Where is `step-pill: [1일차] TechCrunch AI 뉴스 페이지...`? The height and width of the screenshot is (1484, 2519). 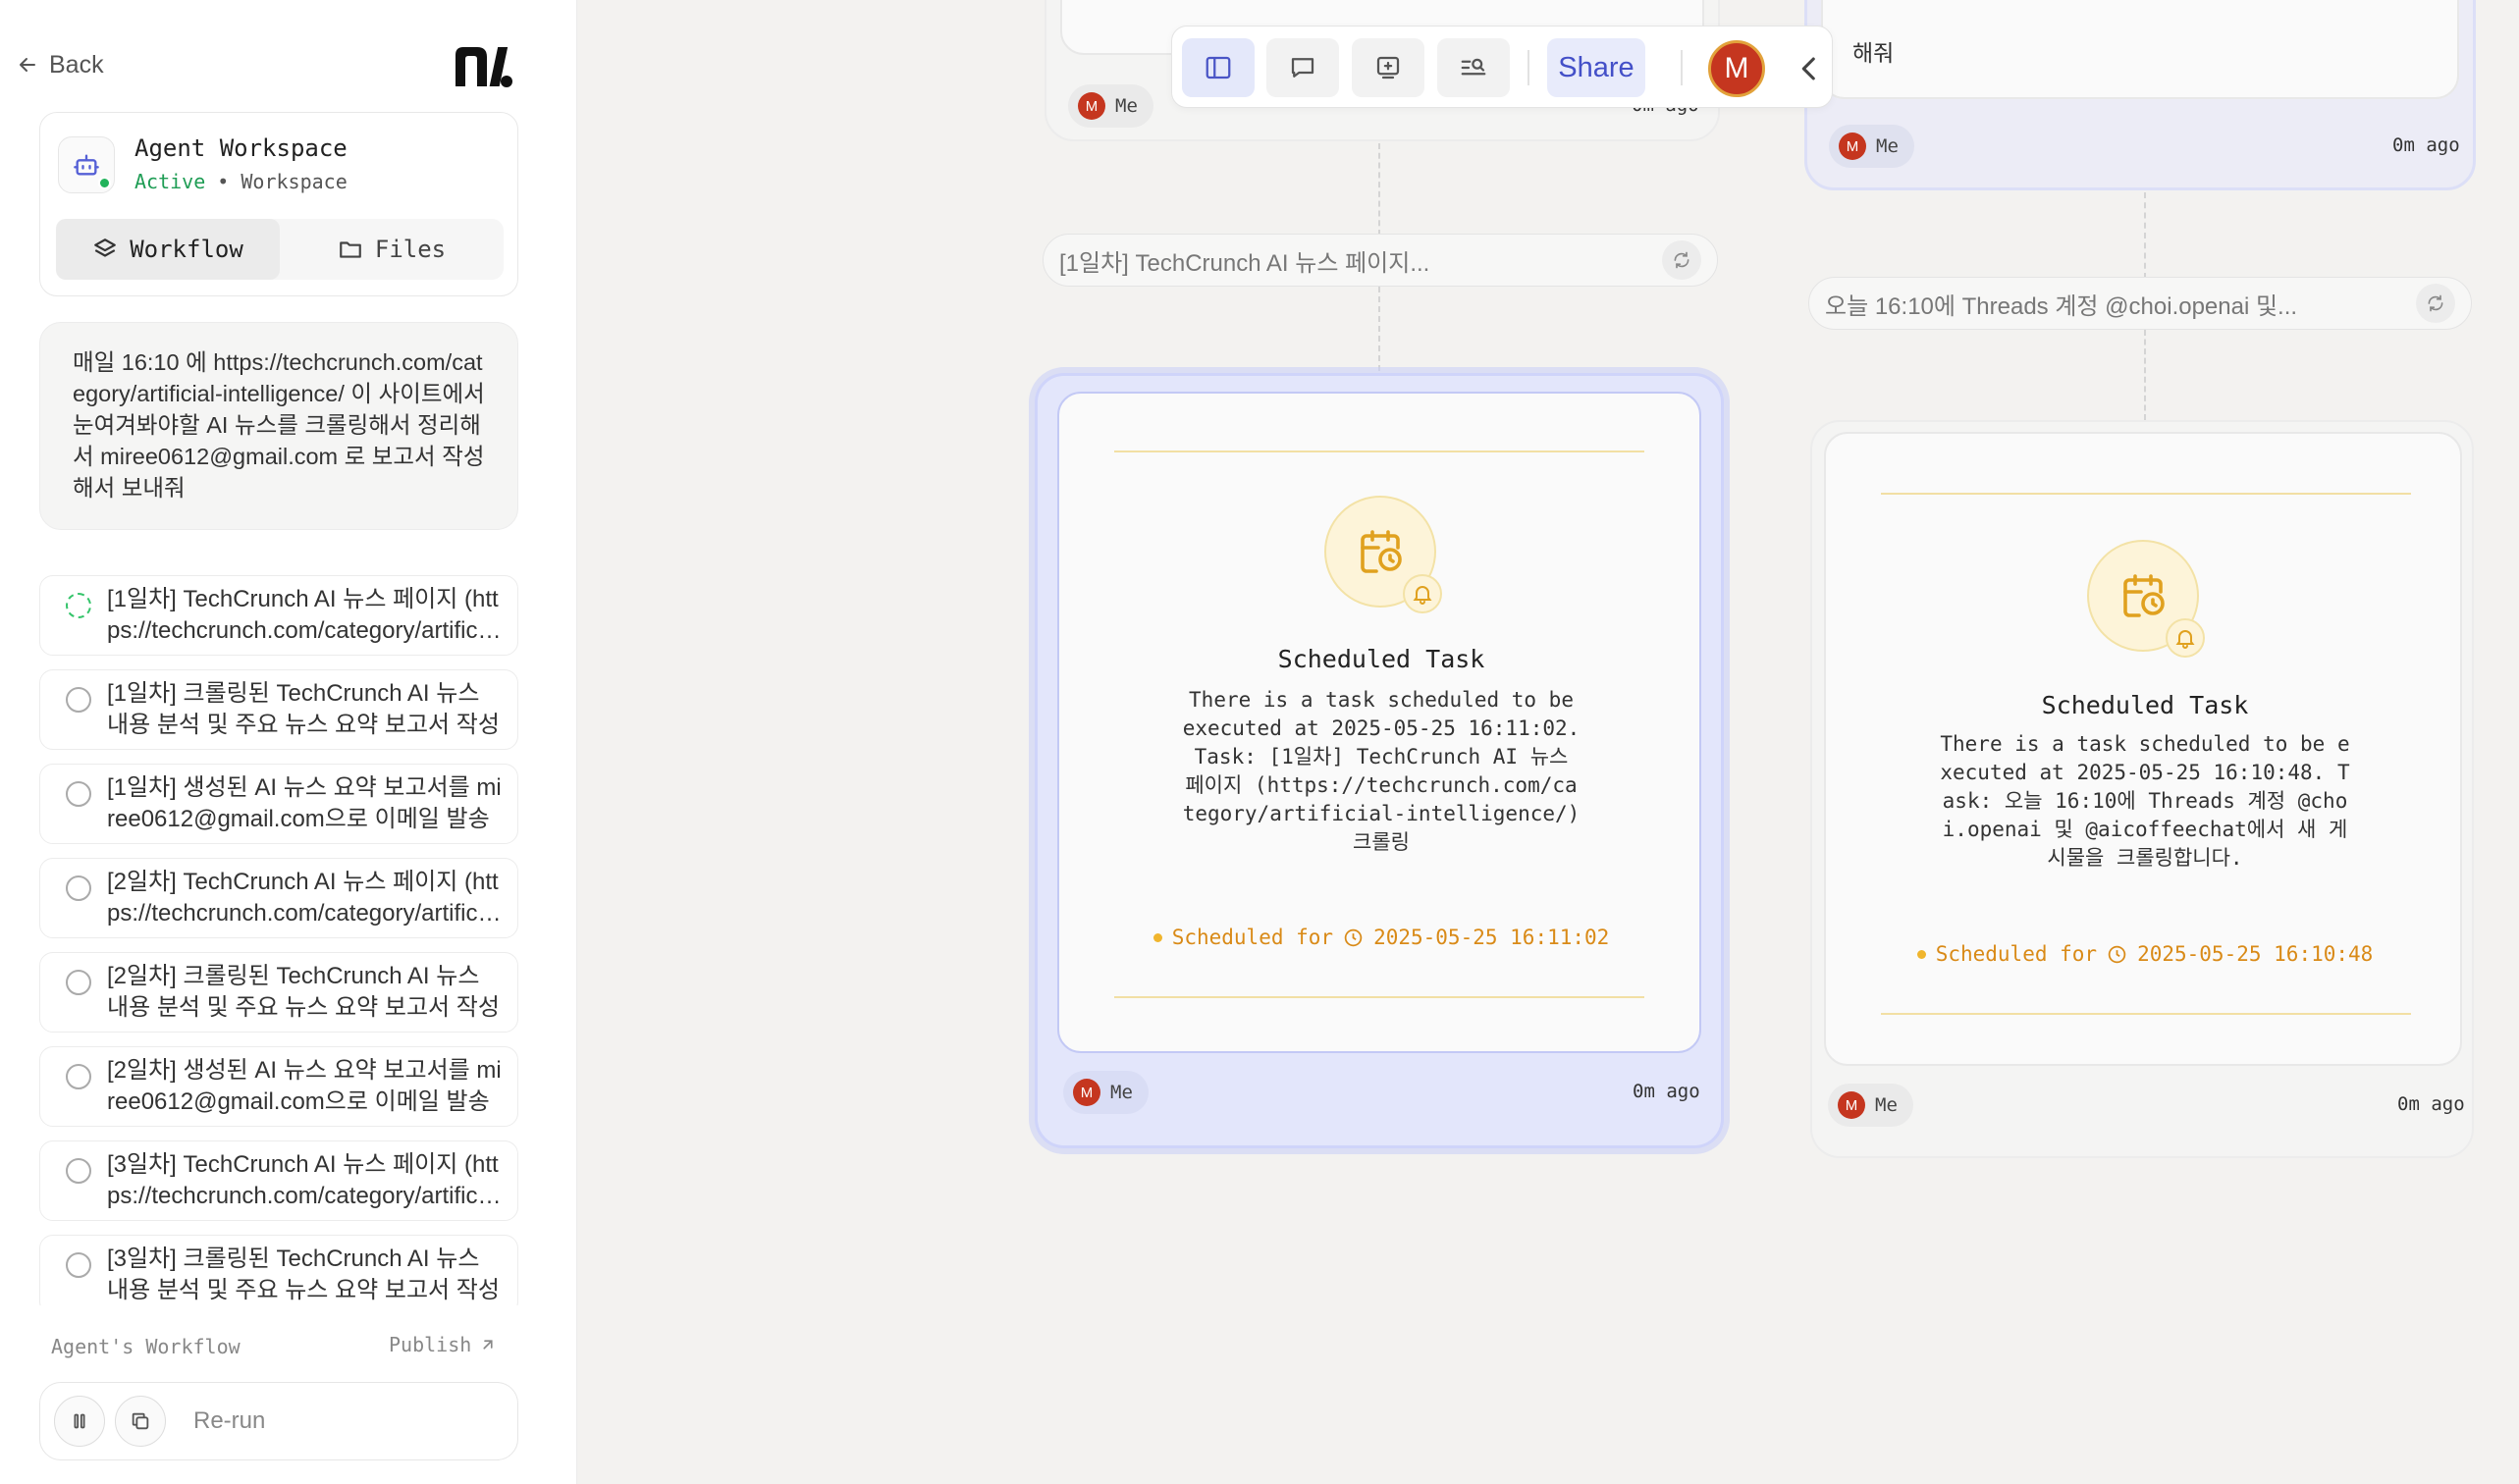 step-pill: [1일차] TechCrunch AI 뉴스 페이지... is located at coordinates (1380, 260).